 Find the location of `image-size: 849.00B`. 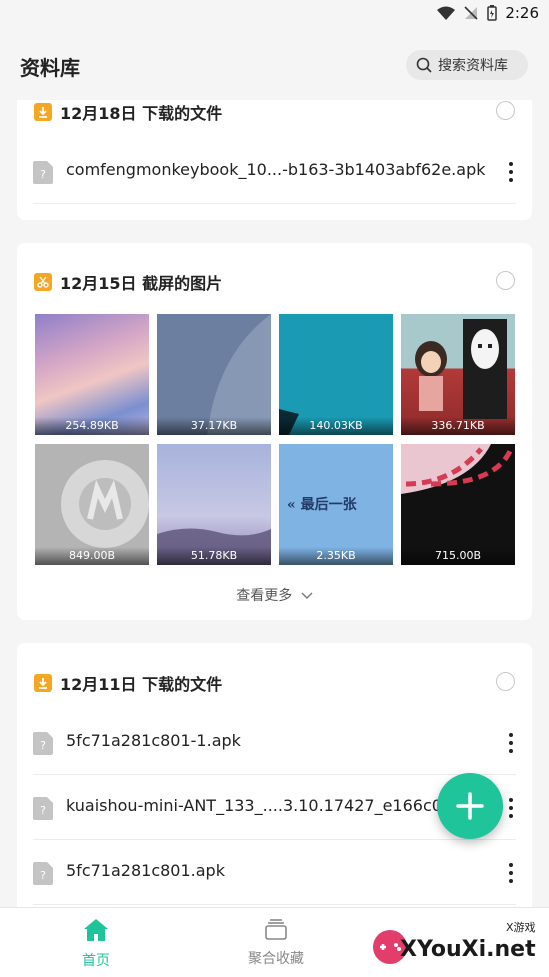

image-size: 849.00B is located at coordinates (92, 556).